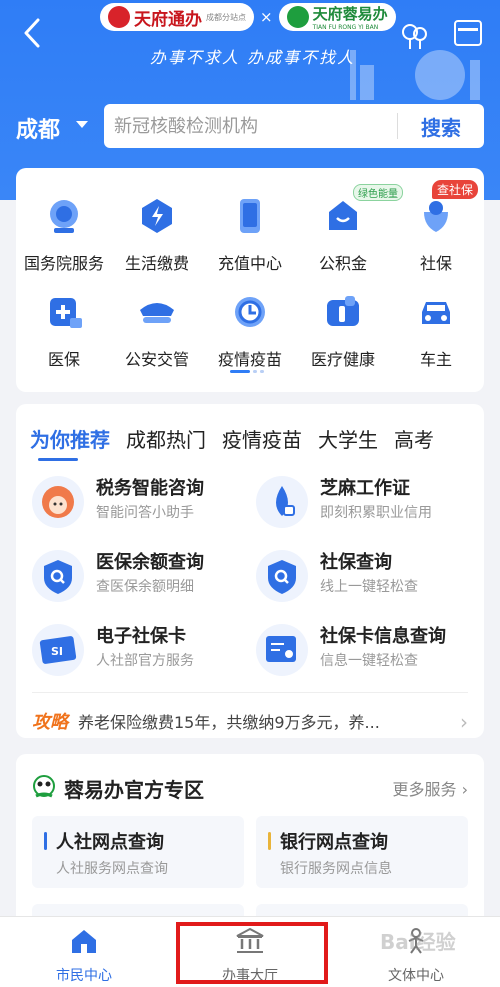  I want to click on brand-right-pill: 天府蓉易办 TIAN FU RONG YI BAN, so click(337, 17).